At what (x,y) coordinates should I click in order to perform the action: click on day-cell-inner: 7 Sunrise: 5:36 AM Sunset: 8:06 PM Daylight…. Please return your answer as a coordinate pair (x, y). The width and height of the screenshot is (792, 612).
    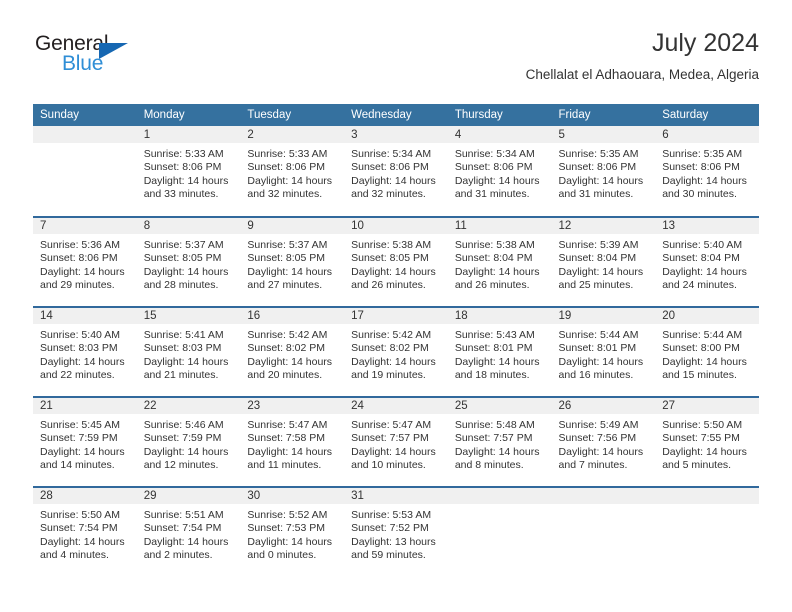
    Looking at the image, I should click on (85, 261).